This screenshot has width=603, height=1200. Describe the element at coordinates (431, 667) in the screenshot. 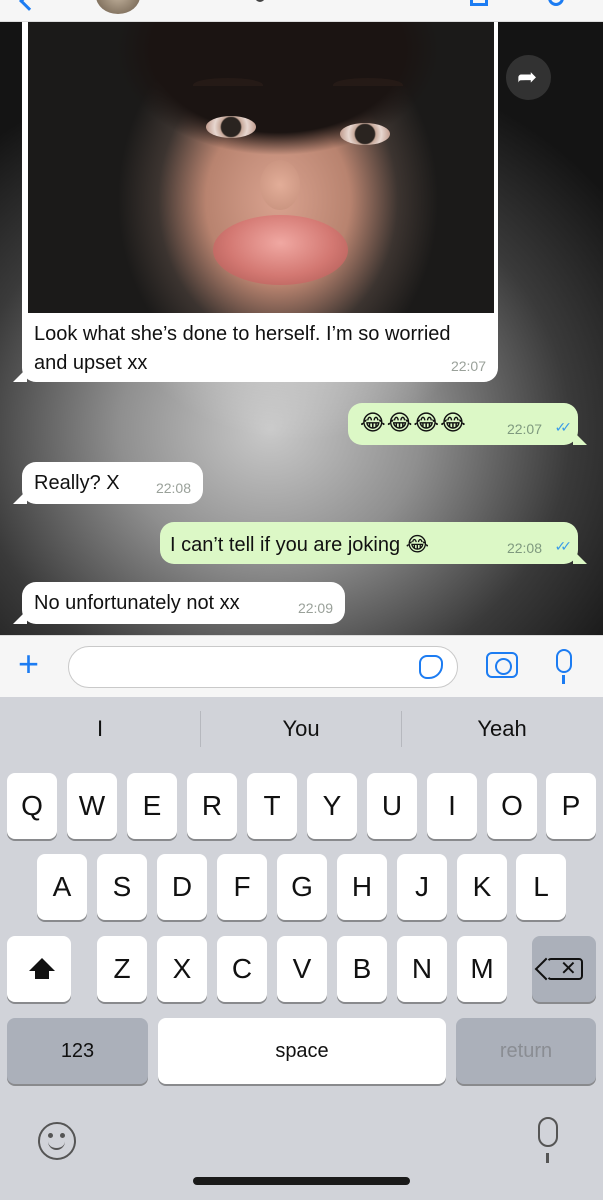

I see `sticker-icon` at that location.